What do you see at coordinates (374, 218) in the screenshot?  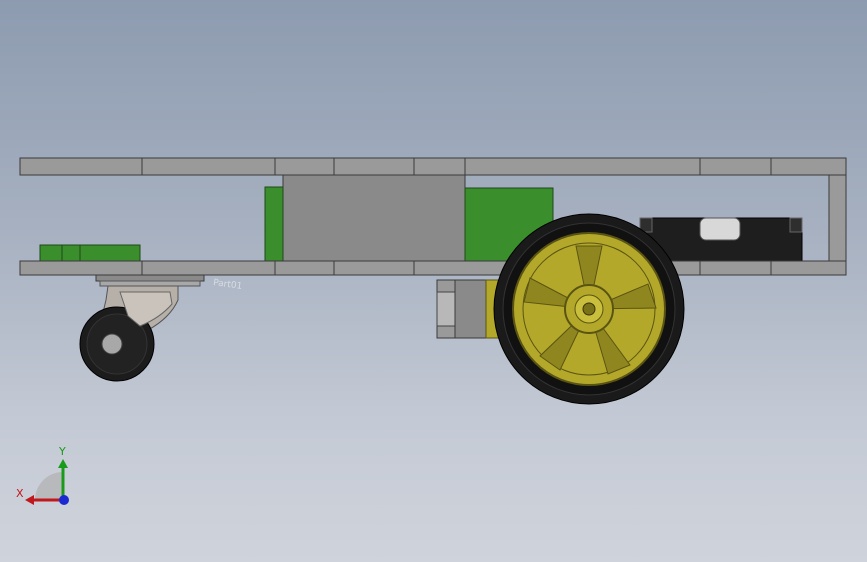 I see `center-block` at bounding box center [374, 218].